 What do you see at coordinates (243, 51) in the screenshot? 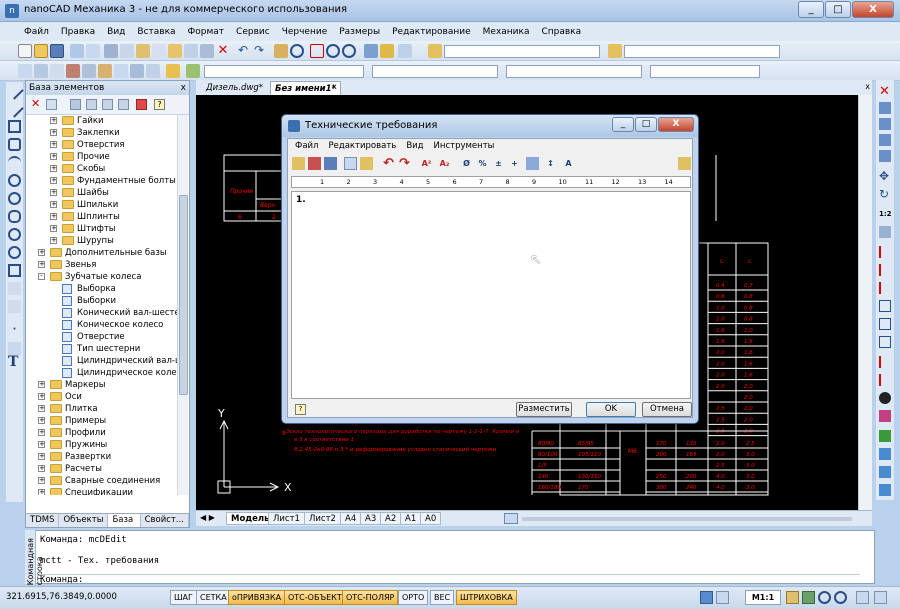
I see `undo-icon: ↶` at bounding box center [243, 51].